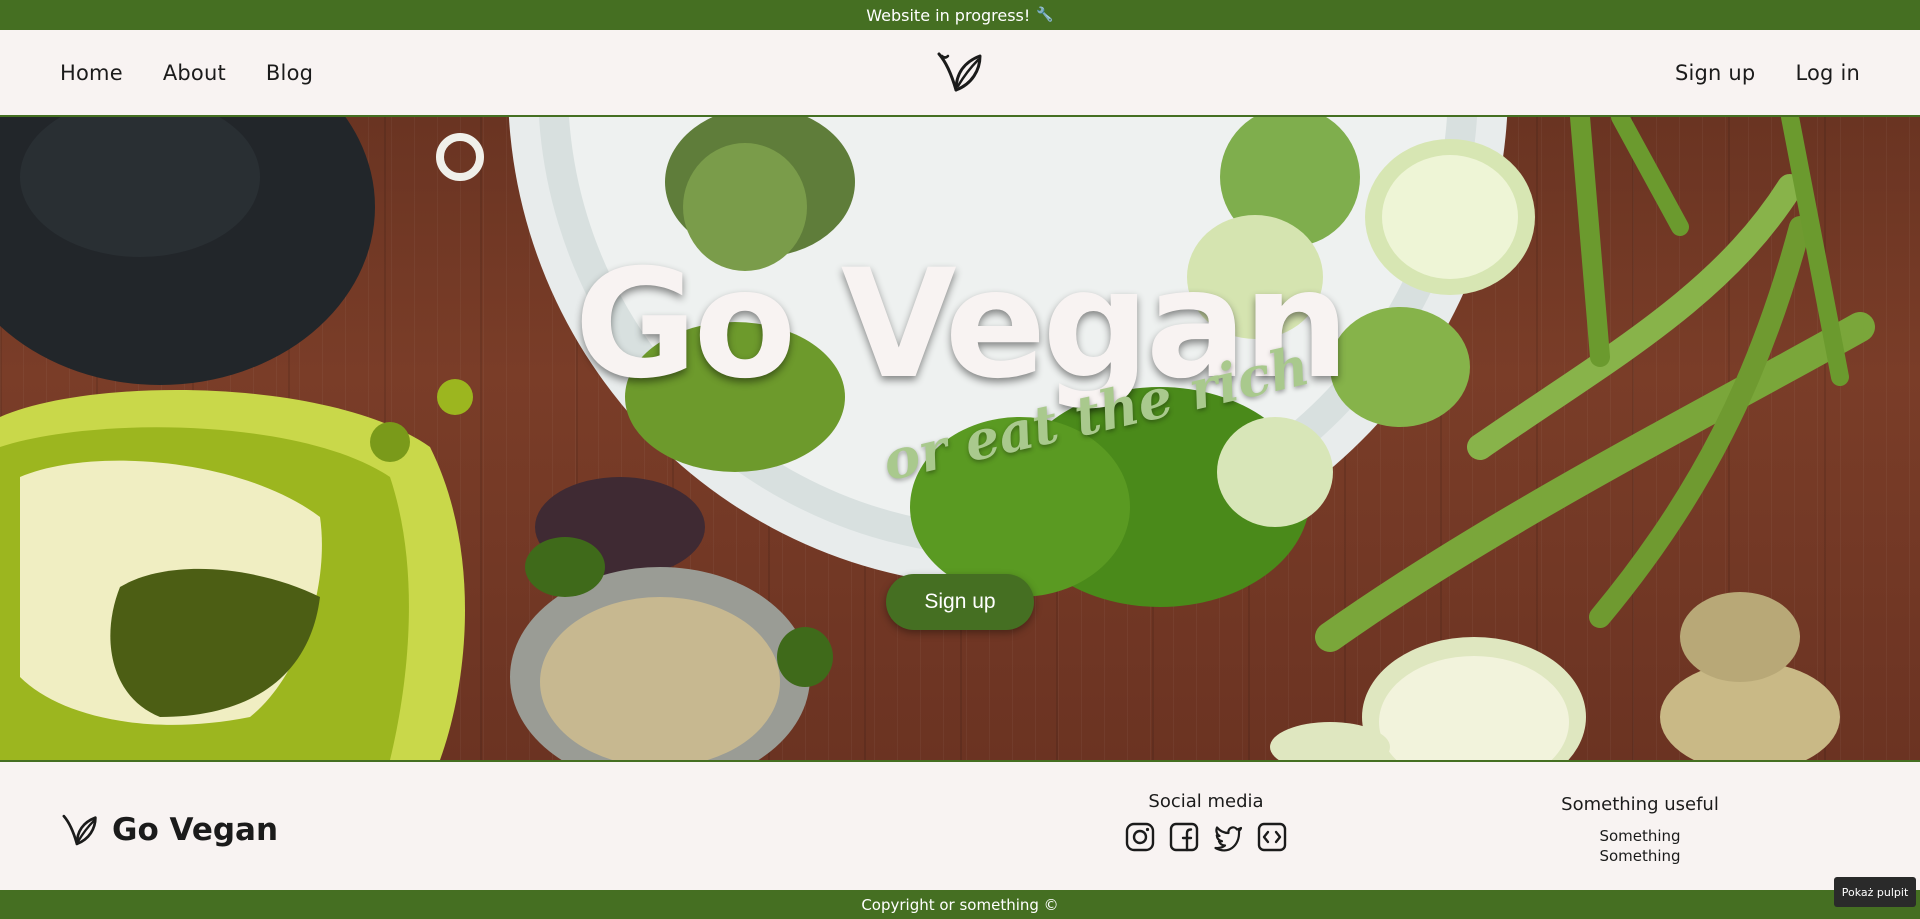  Describe the element at coordinates (1715, 73) in the screenshot. I see `nav-signup-link: Sign up` at that location.